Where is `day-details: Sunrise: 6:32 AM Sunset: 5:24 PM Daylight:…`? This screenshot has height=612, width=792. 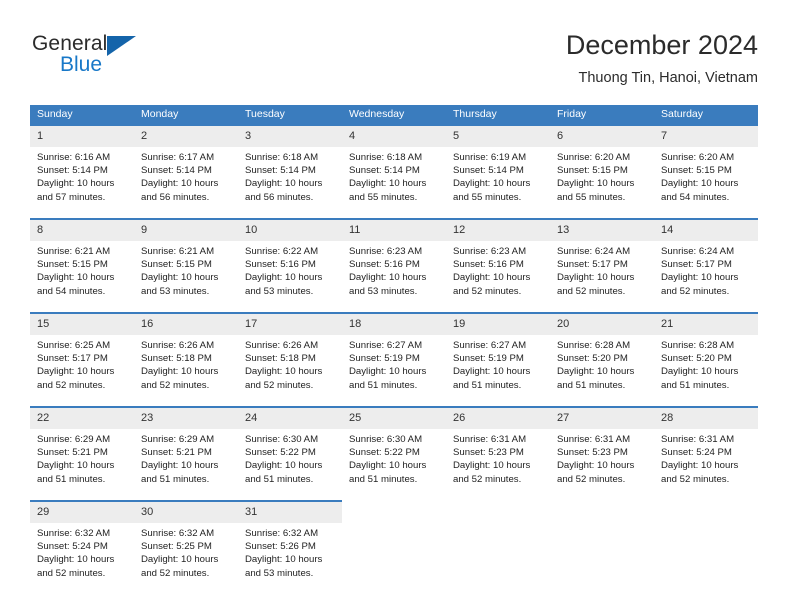
day-details: Sunrise: 6:32 AM Sunset: 5:24 PM Daylight:… is located at coordinates (82, 551).